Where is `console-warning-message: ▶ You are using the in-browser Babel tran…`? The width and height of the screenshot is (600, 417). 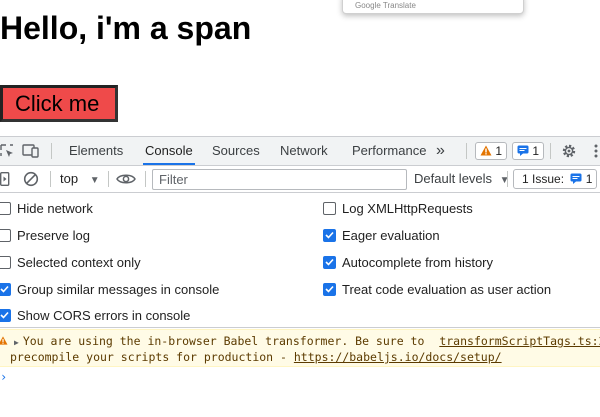 console-warning-message: ▶ You are using the in-browser Babel tran… is located at coordinates (300, 348).